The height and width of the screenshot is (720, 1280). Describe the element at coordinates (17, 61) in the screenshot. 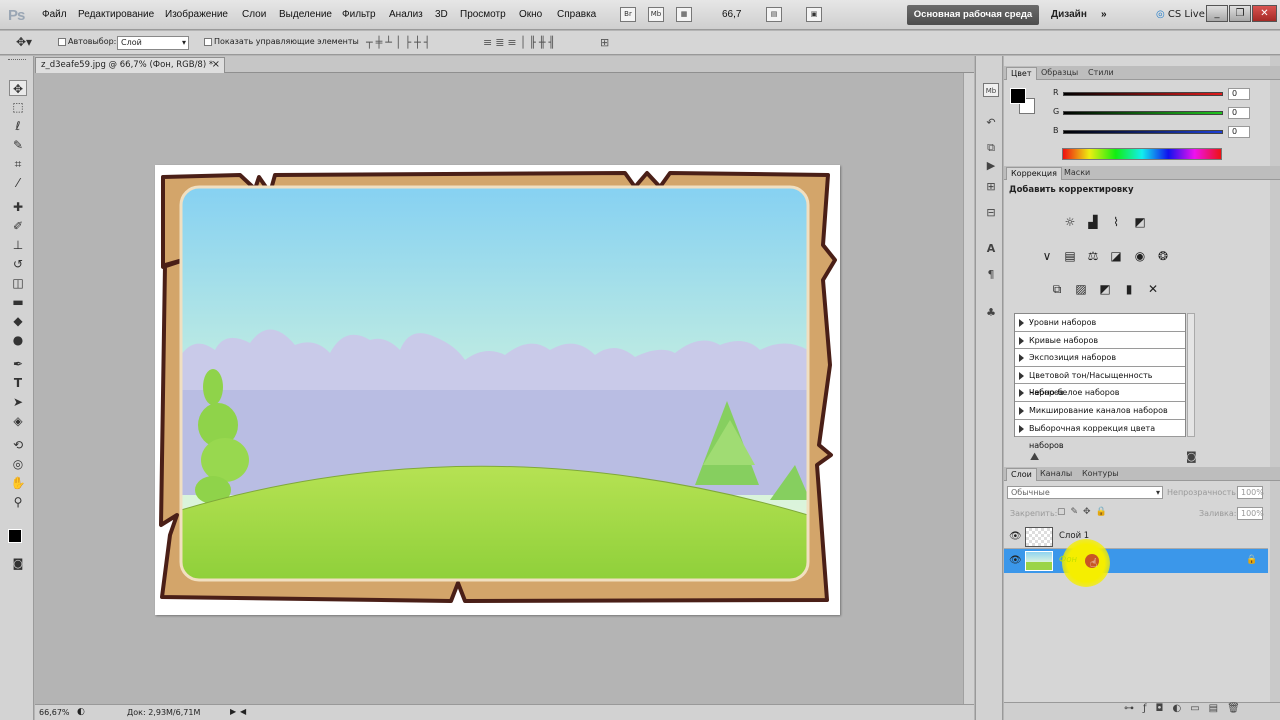

I see `tools-grip` at that location.